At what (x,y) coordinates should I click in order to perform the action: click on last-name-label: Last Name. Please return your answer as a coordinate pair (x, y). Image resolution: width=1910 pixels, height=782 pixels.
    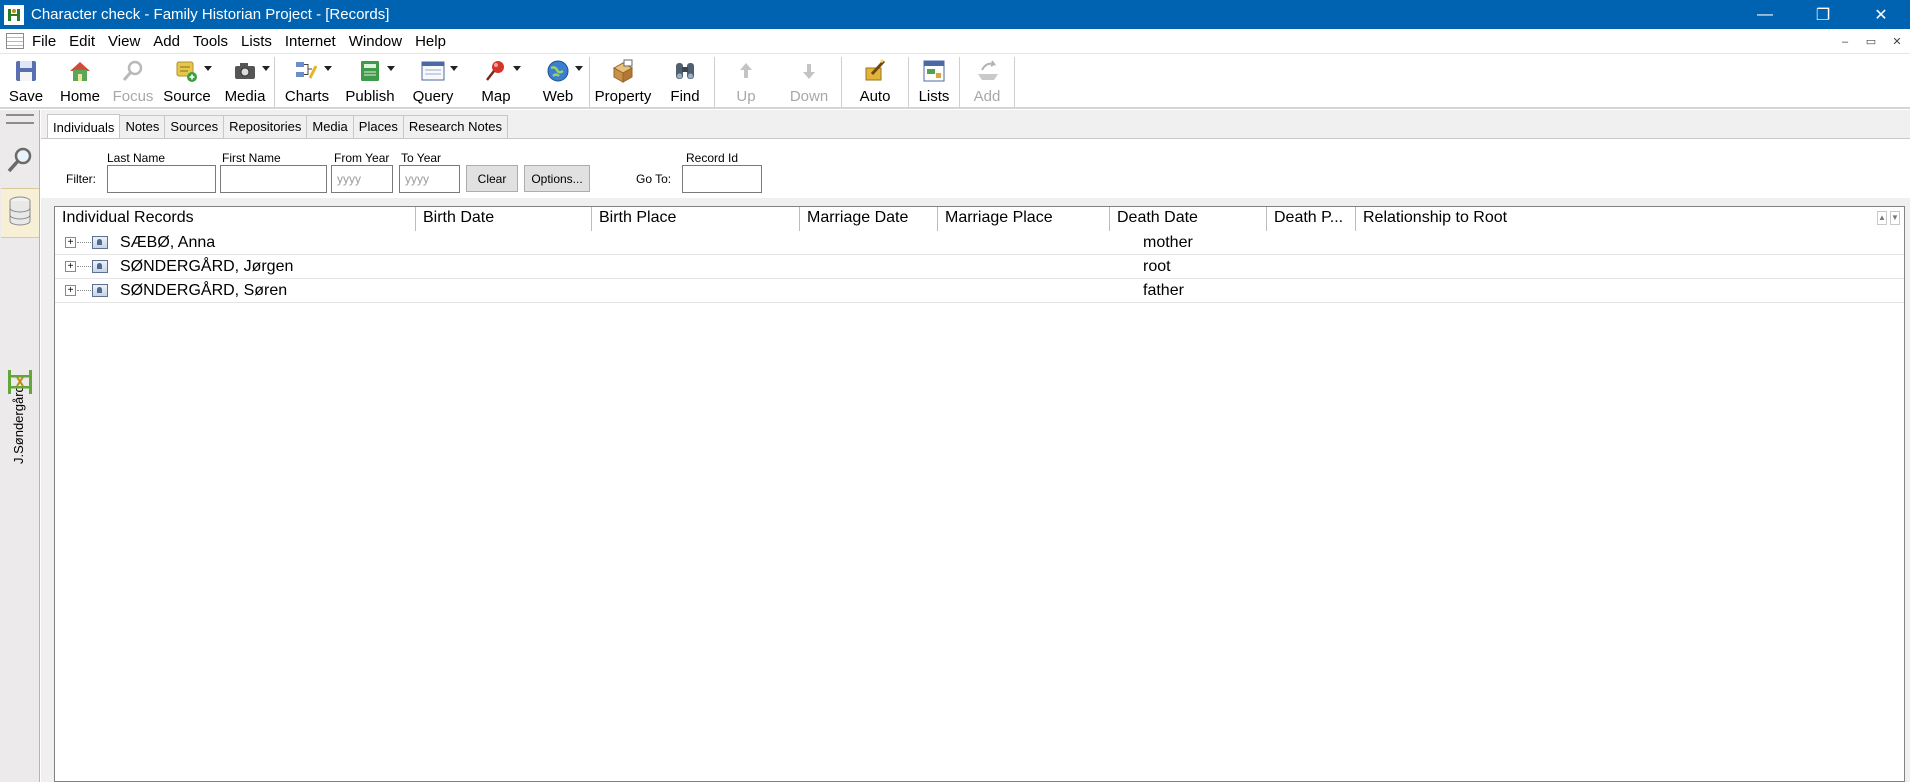
    Looking at the image, I should click on (136, 158).